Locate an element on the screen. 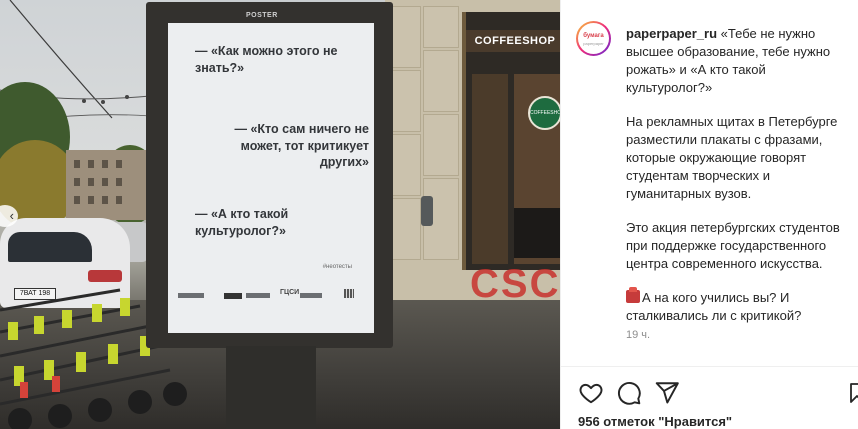 This screenshot has height=429, width=858. like-count: 956 отметок "Нравится" is located at coordinates (655, 421).